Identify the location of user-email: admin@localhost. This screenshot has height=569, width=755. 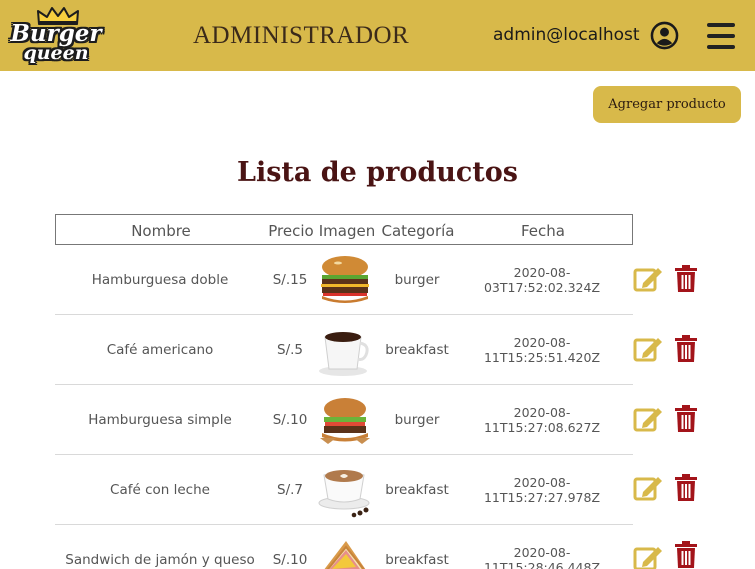
(566, 35).